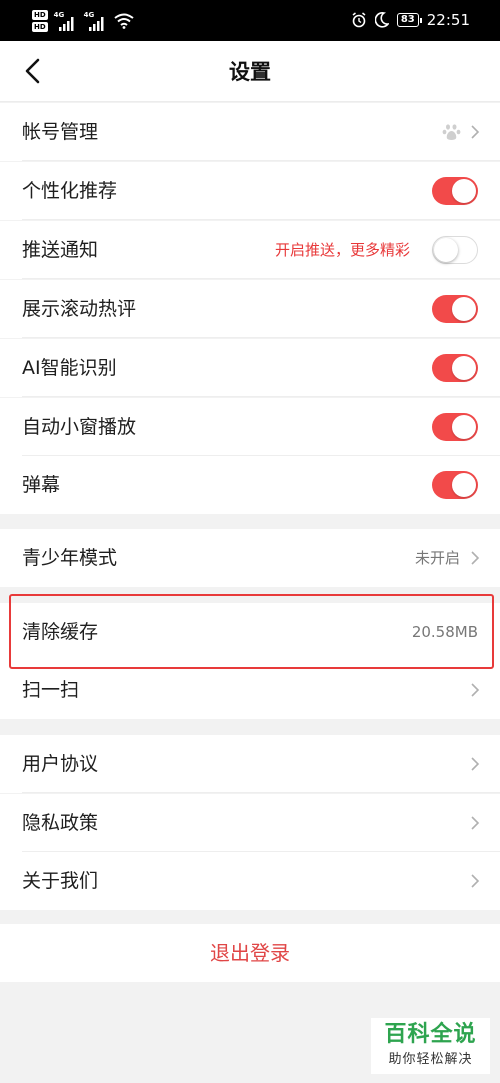  What do you see at coordinates (60, 881) in the screenshot?
I see `row-label: 关于我们` at bounding box center [60, 881].